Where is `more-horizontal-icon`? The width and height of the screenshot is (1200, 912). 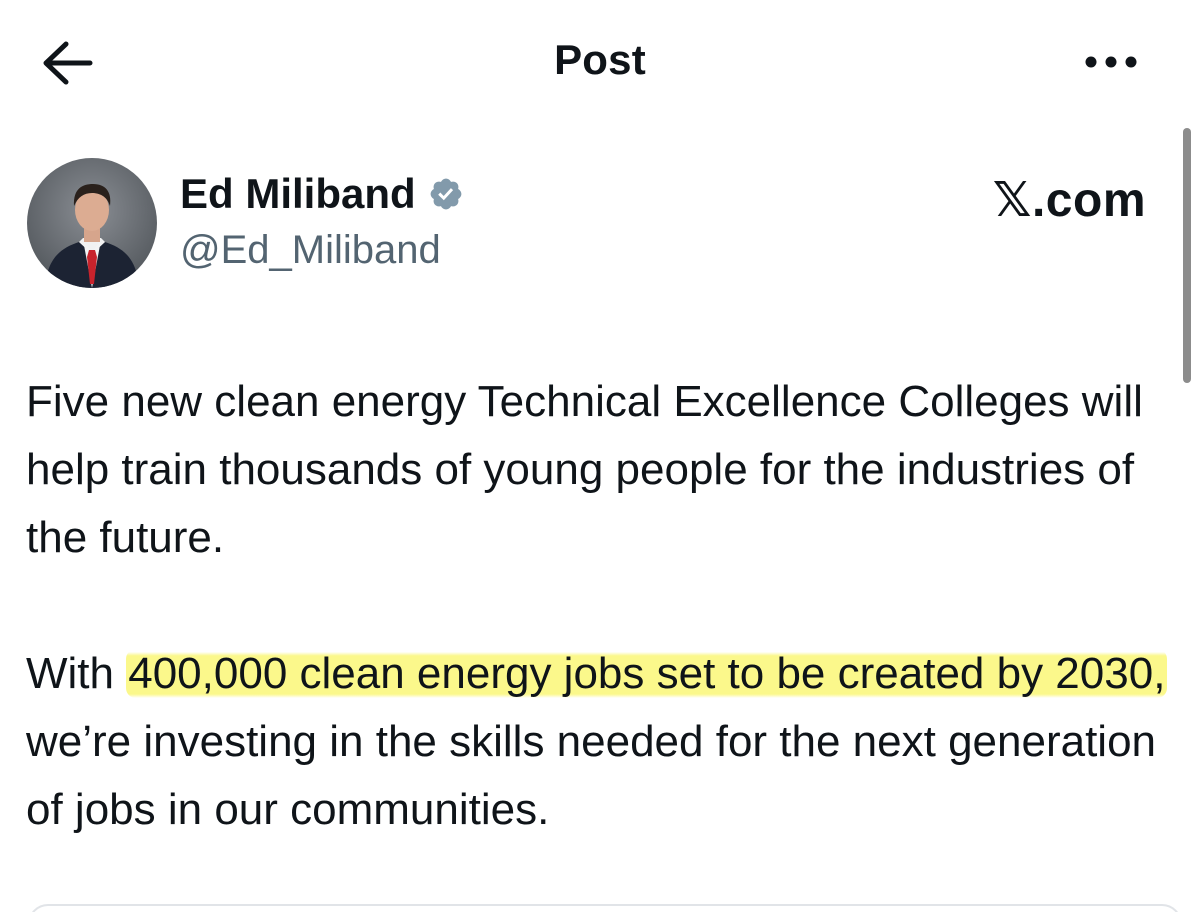
more-horizontal-icon is located at coordinates (1111, 62).